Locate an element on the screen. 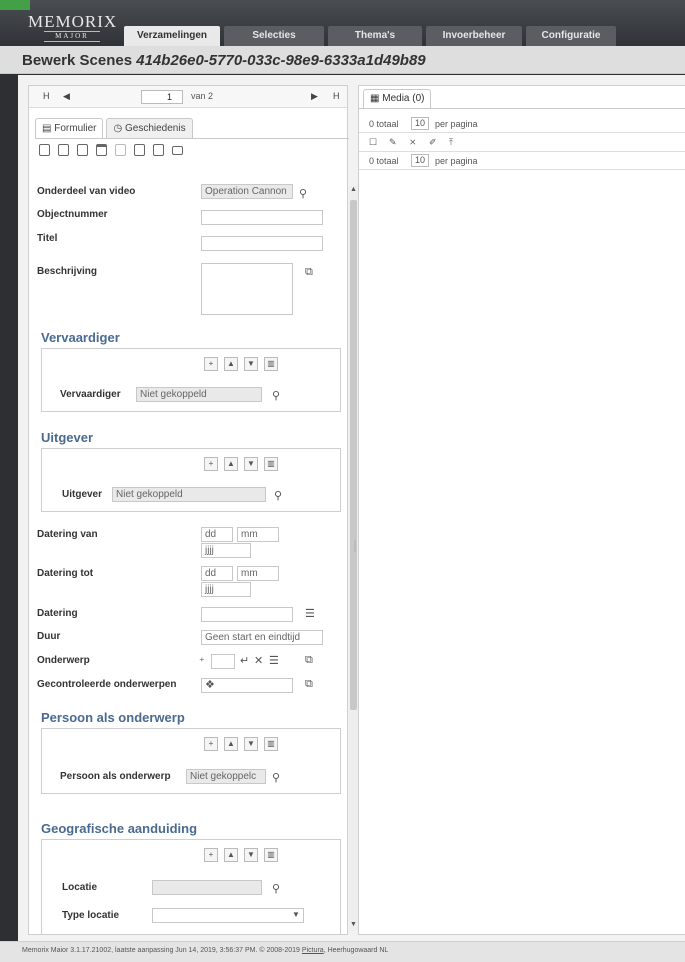  form-icon: ▤ is located at coordinates (47, 128).